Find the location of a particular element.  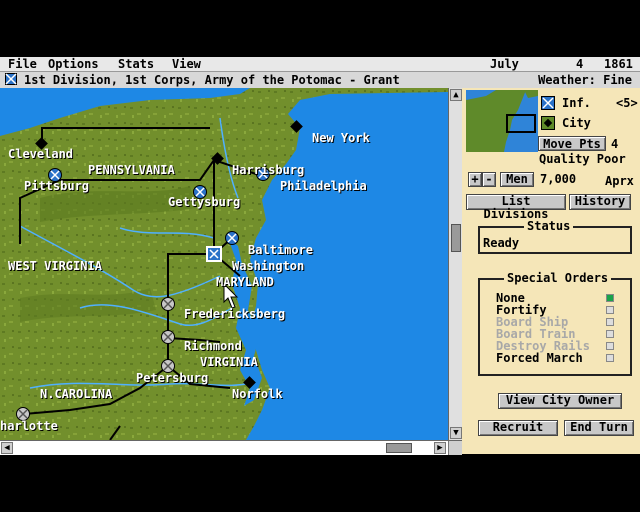

status-box: Status Ready is located at coordinates (555, 236).